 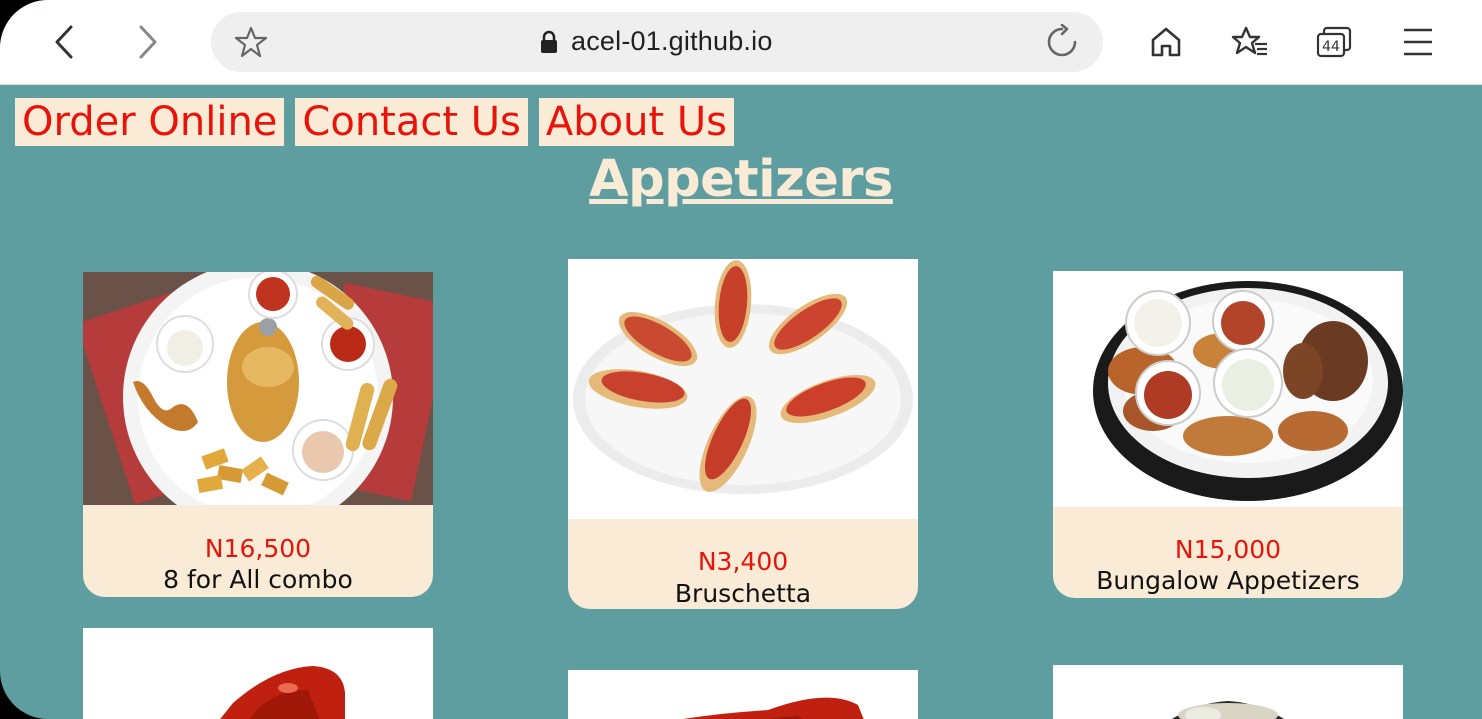 What do you see at coordinates (672, 41) in the screenshot?
I see `url-text: acel-01.github.io` at bounding box center [672, 41].